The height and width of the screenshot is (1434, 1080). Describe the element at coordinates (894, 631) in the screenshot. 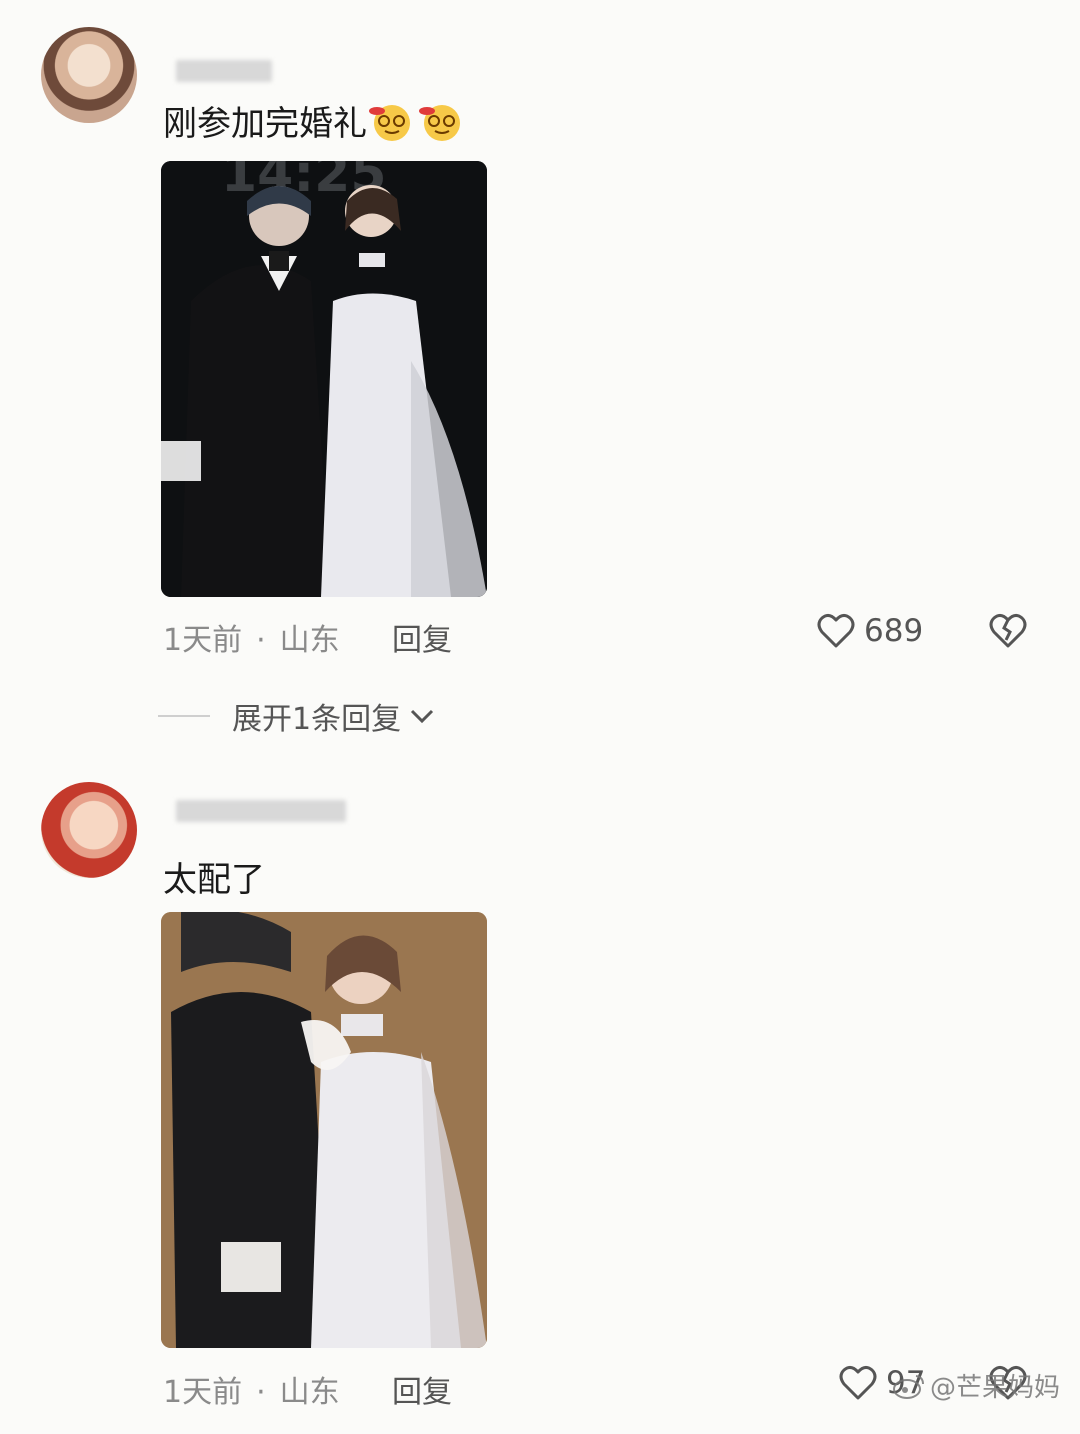

I see `like-count: 689` at that location.